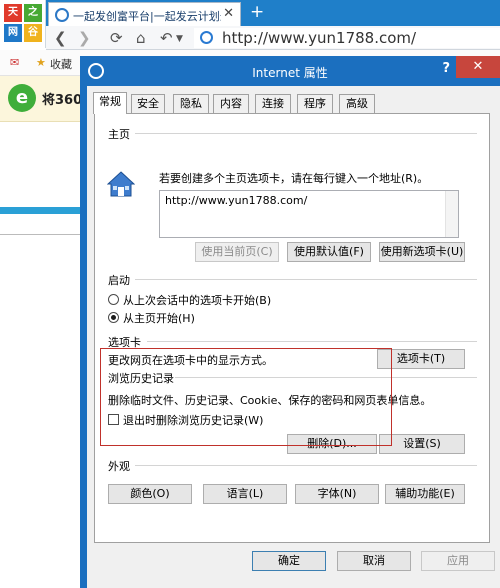 Image resolution: width=500 pixels, height=588 pixels. What do you see at coordinates (45, 210) in the screenshot?
I see `page-stripe` at bounding box center [45, 210].